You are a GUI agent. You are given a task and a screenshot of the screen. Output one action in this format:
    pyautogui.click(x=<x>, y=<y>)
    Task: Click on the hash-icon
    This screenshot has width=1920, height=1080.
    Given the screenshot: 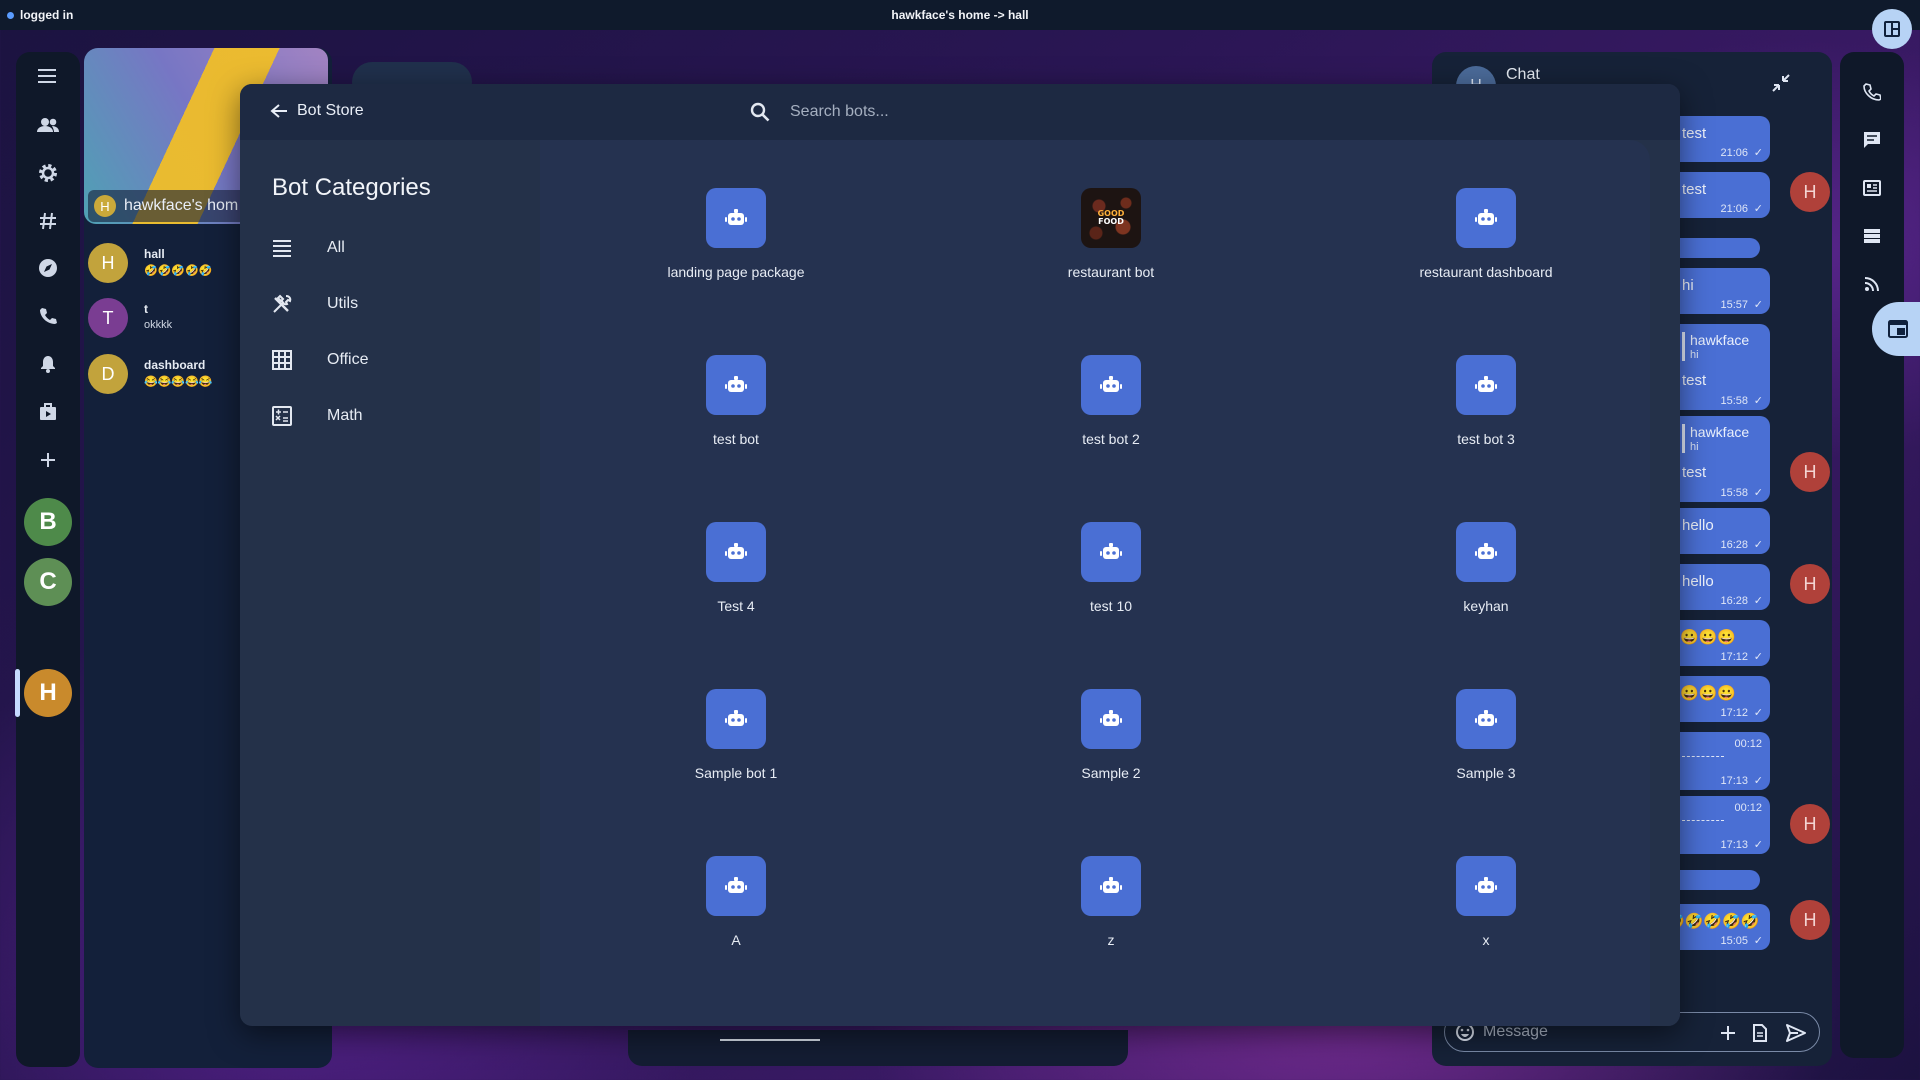 What is the action you would take?
    pyautogui.click(x=48, y=221)
    